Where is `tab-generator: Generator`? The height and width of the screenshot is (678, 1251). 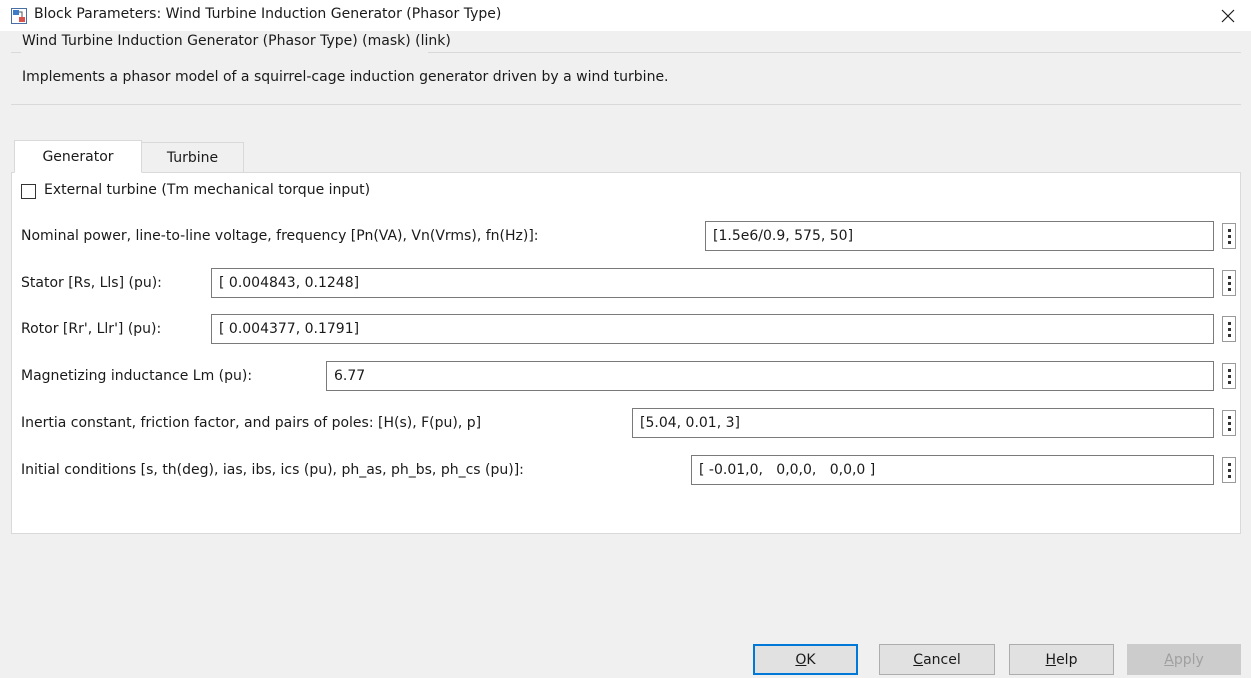 tab-generator: Generator is located at coordinates (78, 156).